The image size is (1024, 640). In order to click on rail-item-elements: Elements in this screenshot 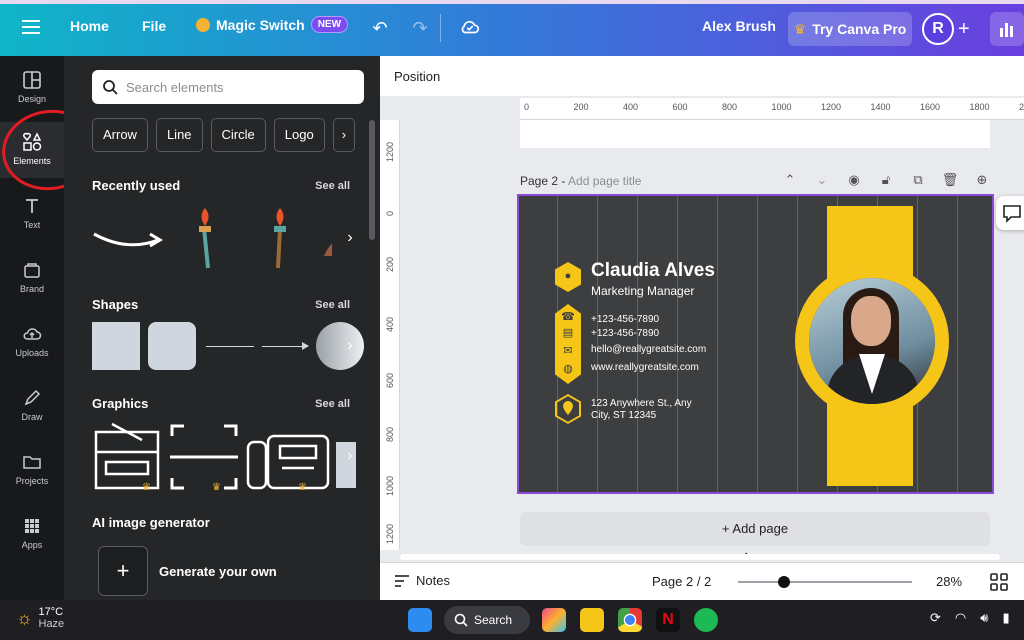, I will do `click(32, 150)`.